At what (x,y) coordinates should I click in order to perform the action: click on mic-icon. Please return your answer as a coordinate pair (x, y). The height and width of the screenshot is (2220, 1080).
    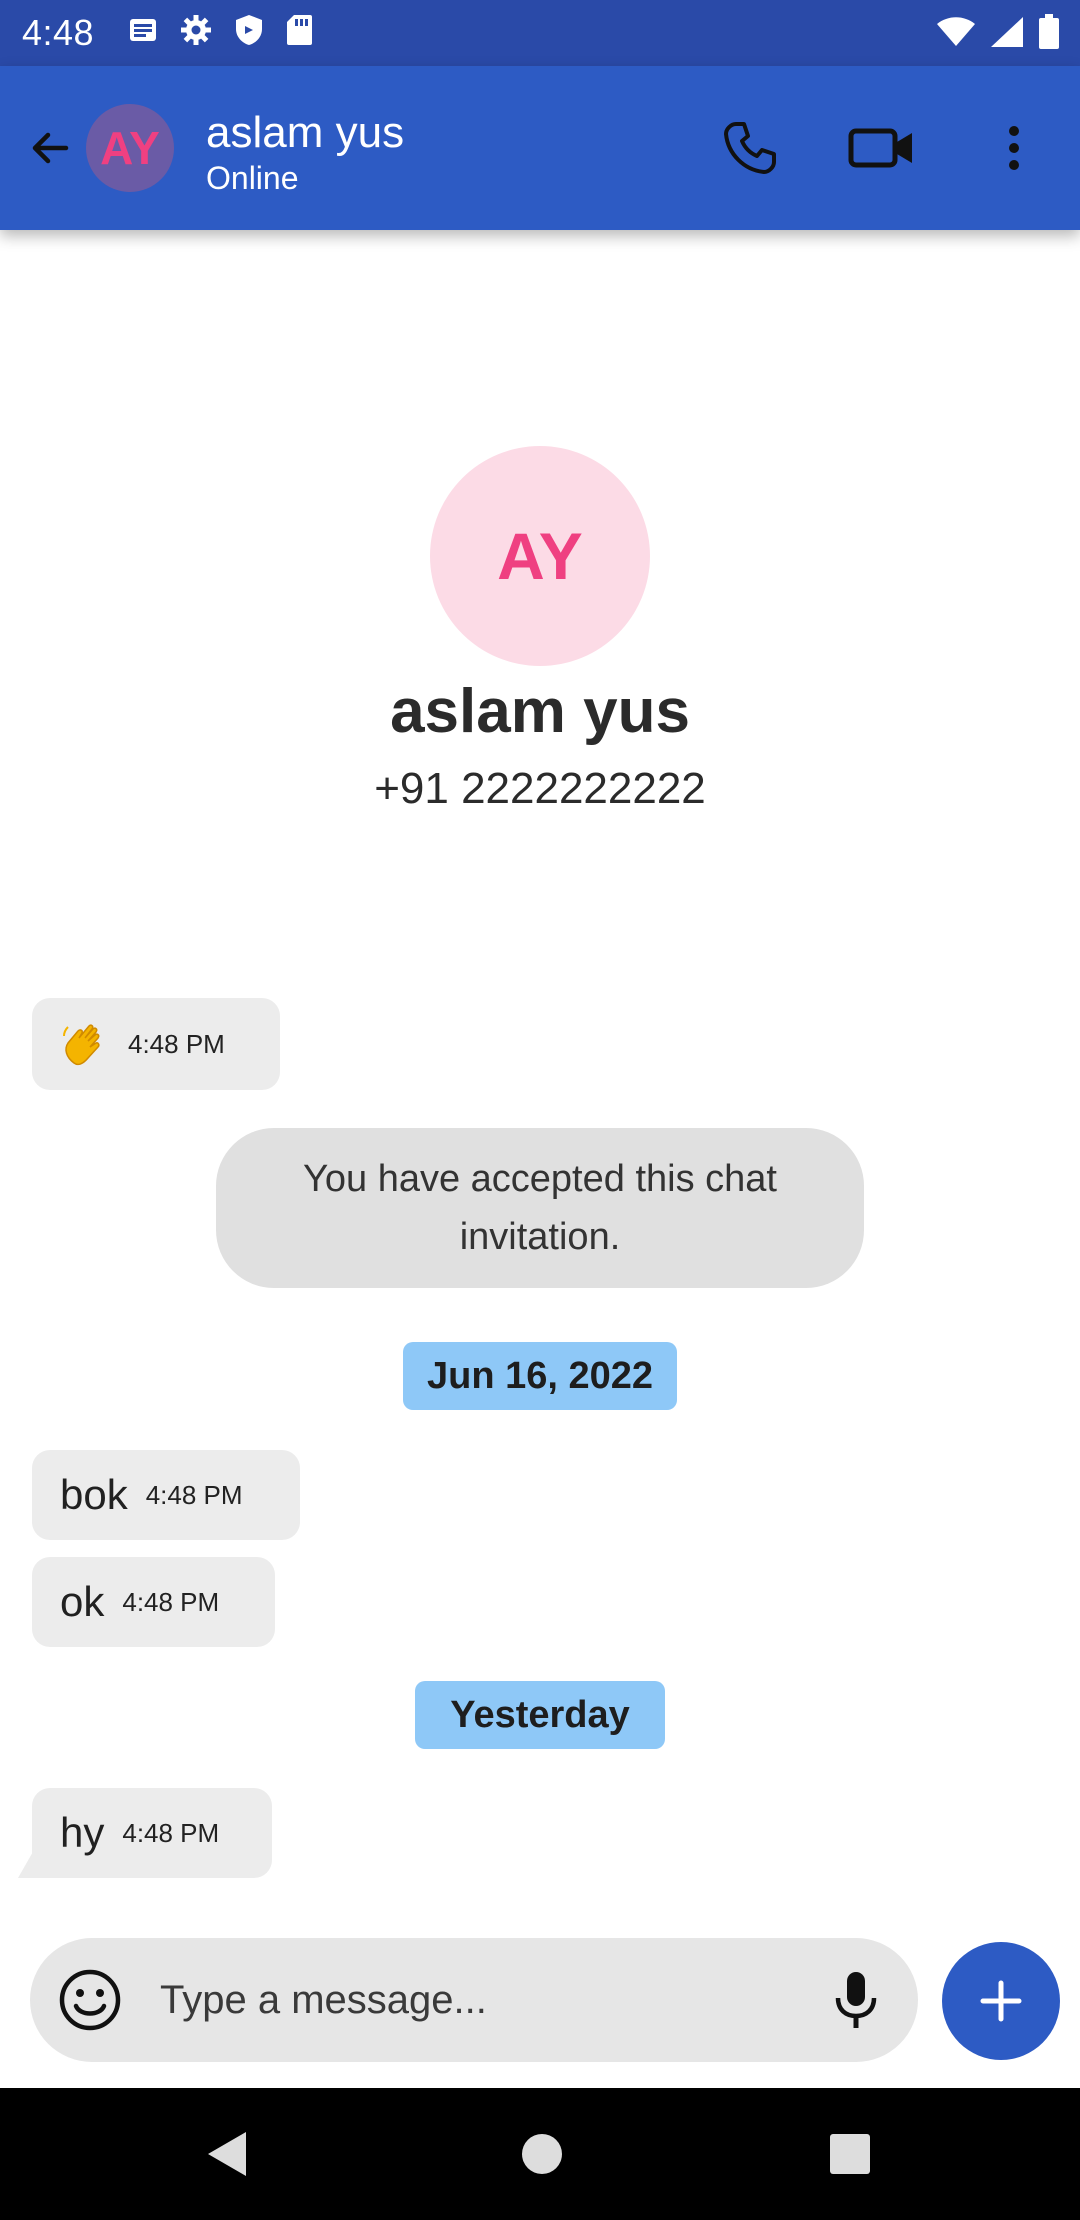
    Looking at the image, I should click on (856, 2000).